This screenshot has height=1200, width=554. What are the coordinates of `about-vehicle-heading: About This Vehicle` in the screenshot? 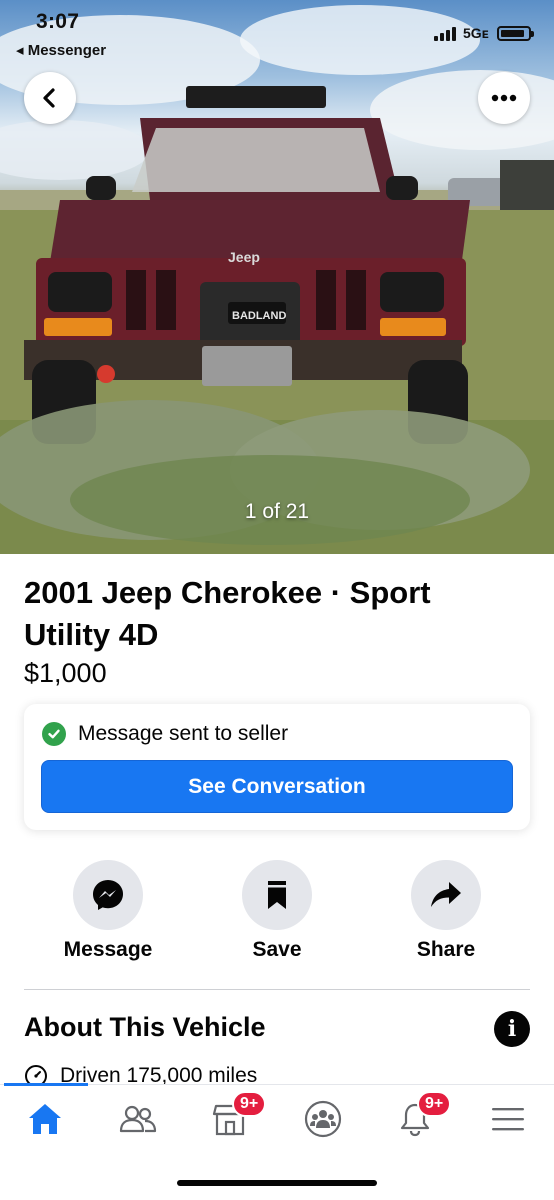 It's located at (145, 1027).